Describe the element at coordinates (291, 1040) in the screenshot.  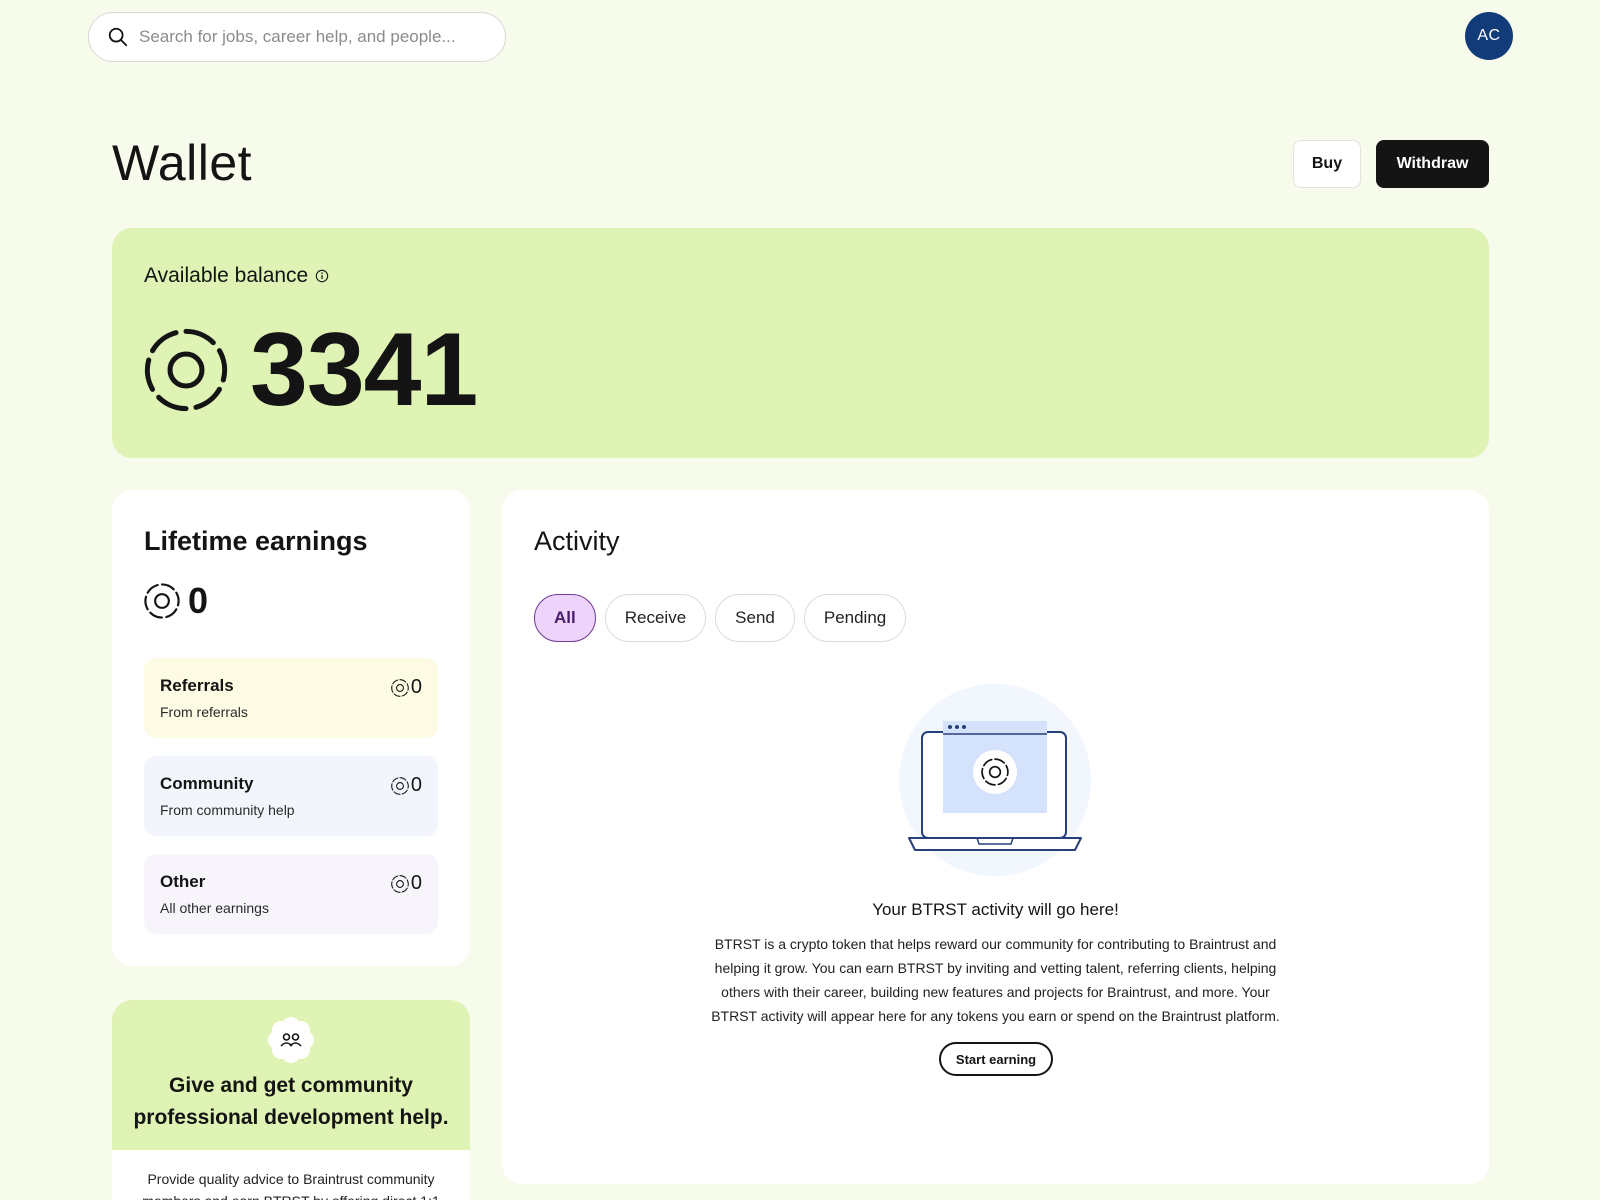
I see `community-people-icon` at that location.